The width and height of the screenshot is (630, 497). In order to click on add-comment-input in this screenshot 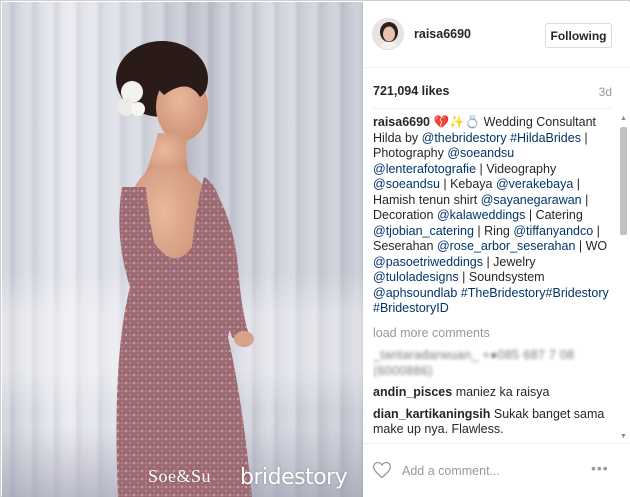, I will do `click(497, 471)`.